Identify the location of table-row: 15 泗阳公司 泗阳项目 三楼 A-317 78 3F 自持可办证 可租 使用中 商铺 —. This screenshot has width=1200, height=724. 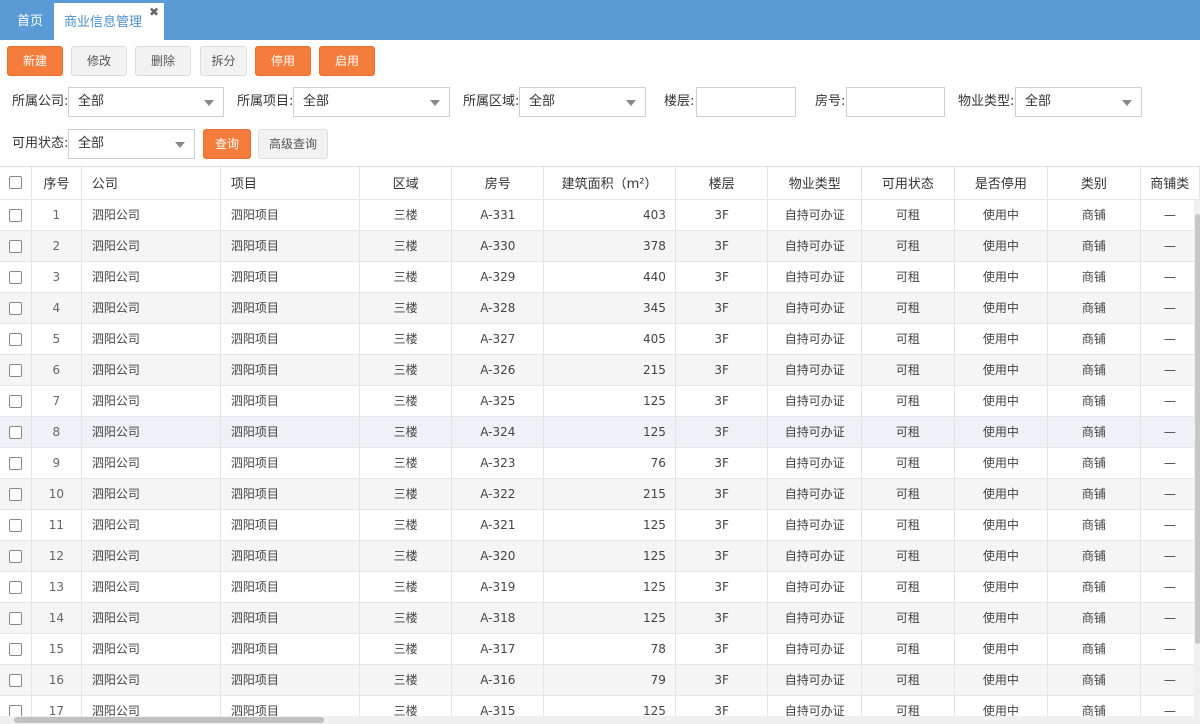
(600, 649).